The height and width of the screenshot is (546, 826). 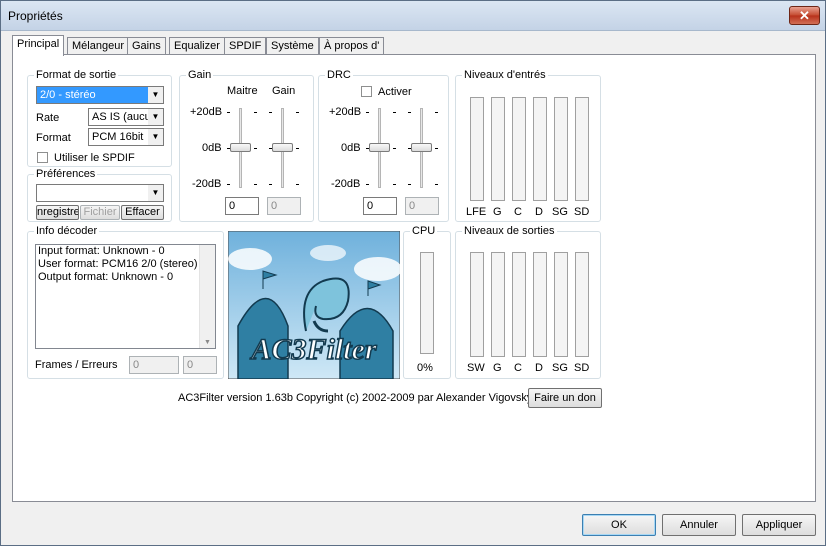 What do you see at coordinates (346, 184) in the screenshot?
I see `drc-scale-bot: -20dB` at bounding box center [346, 184].